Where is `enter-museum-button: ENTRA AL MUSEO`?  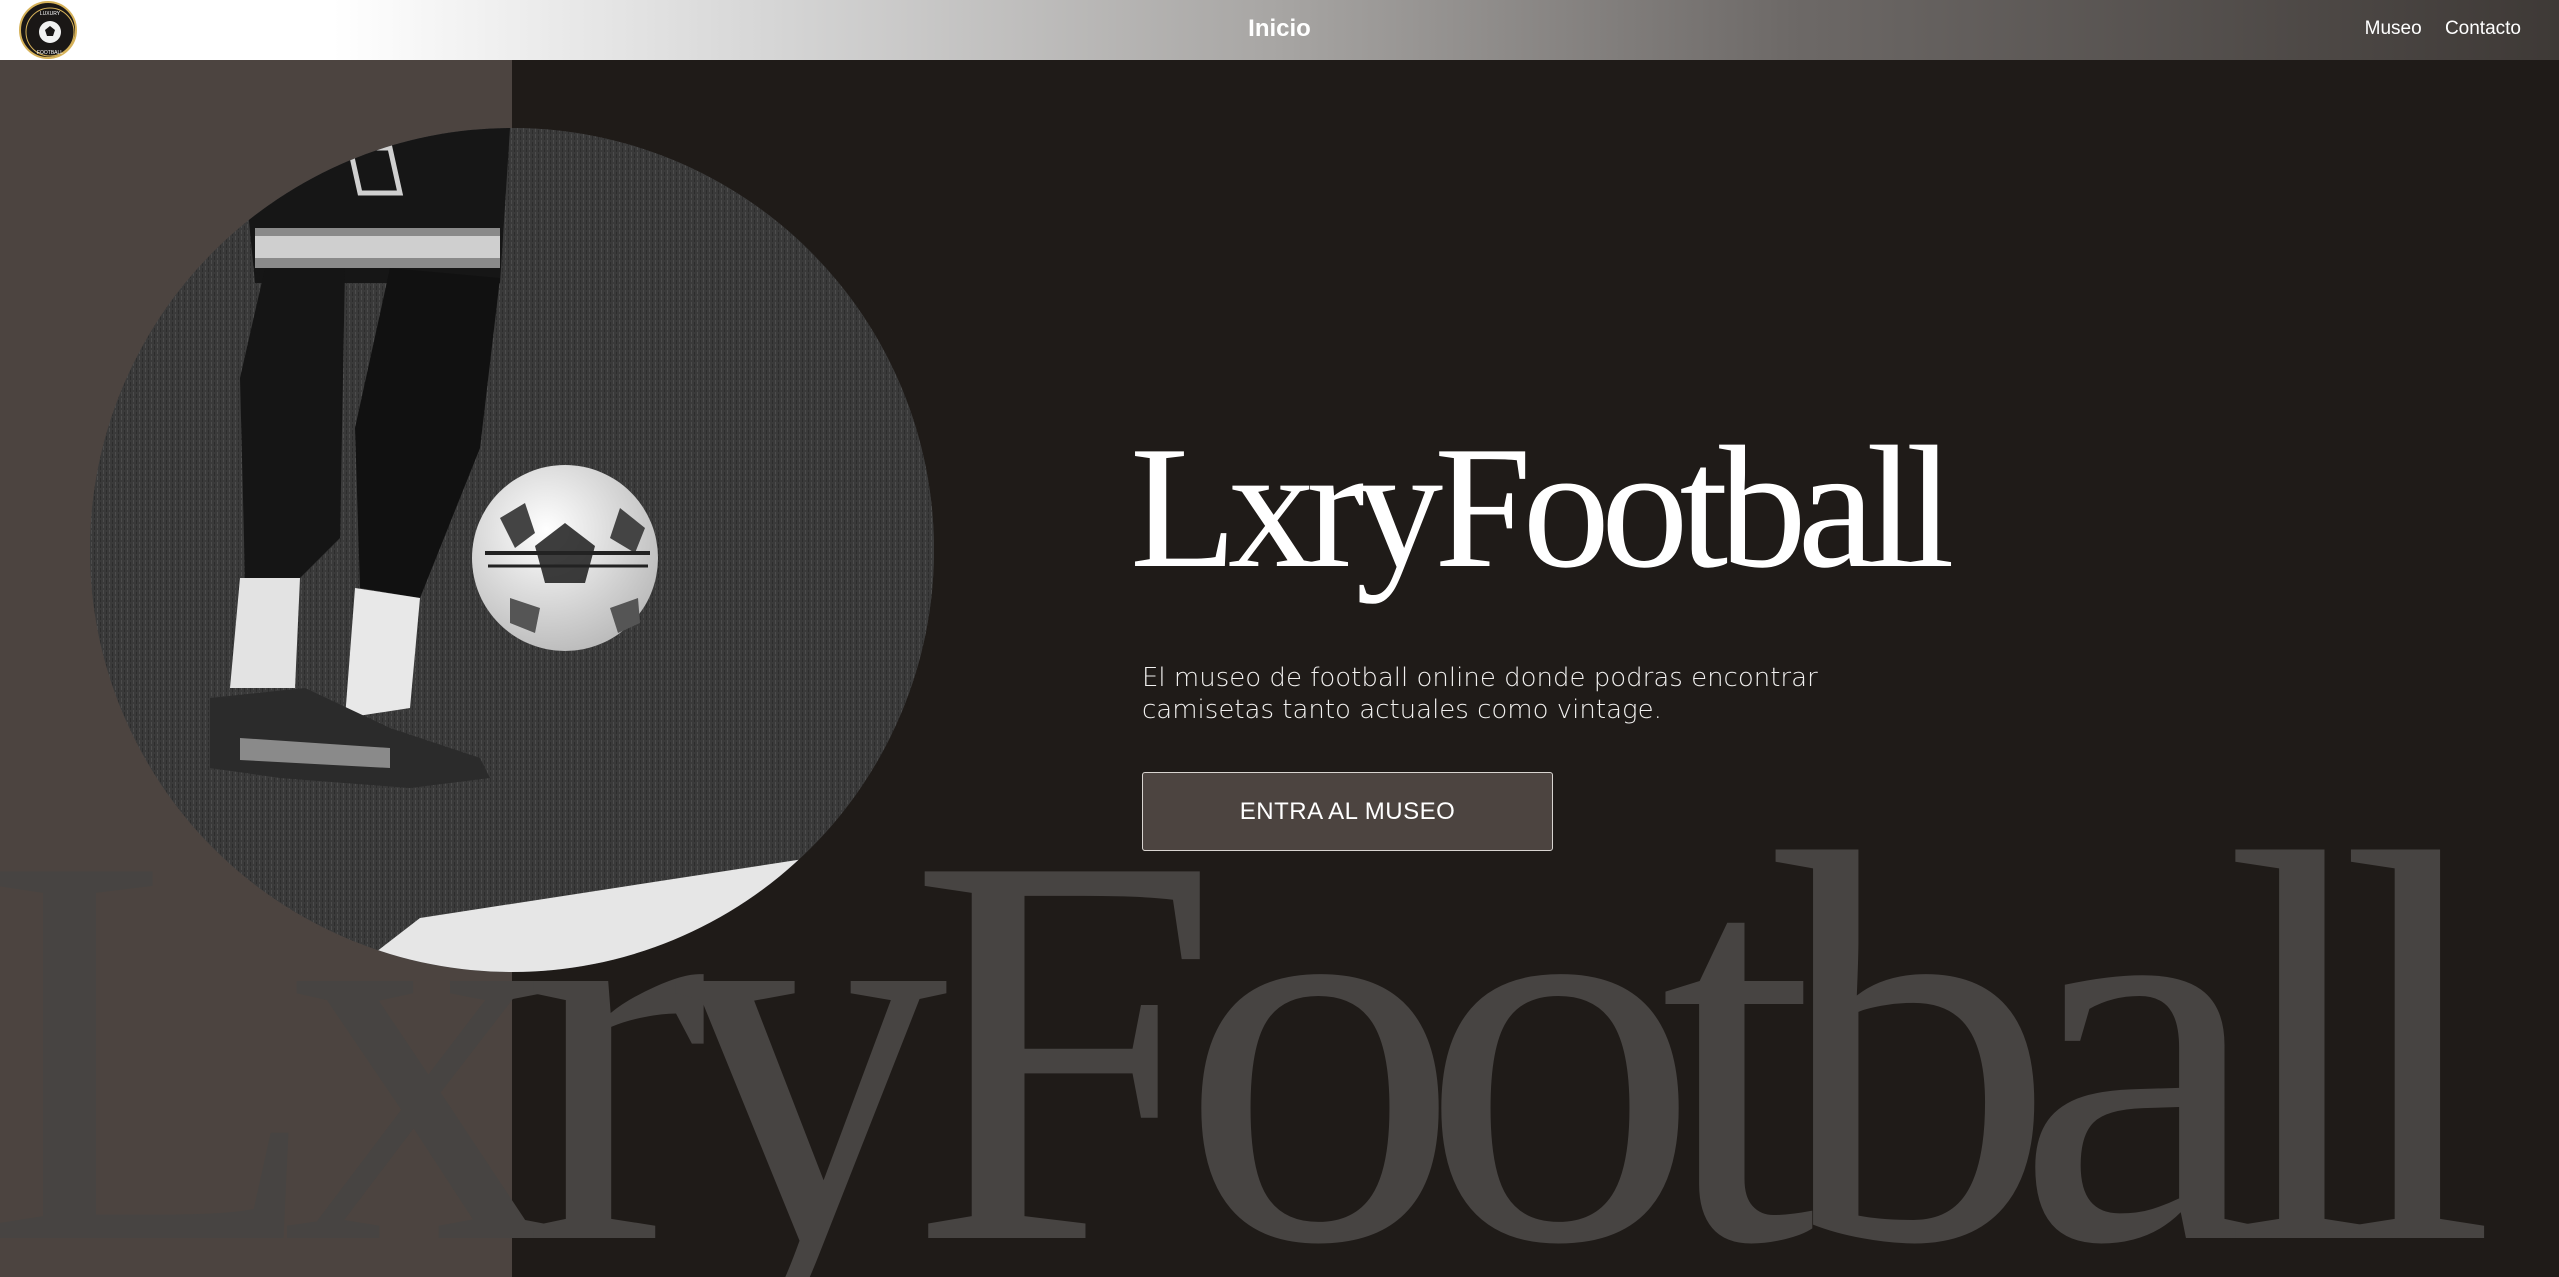 enter-museum-button: ENTRA AL MUSEO is located at coordinates (1347, 811).